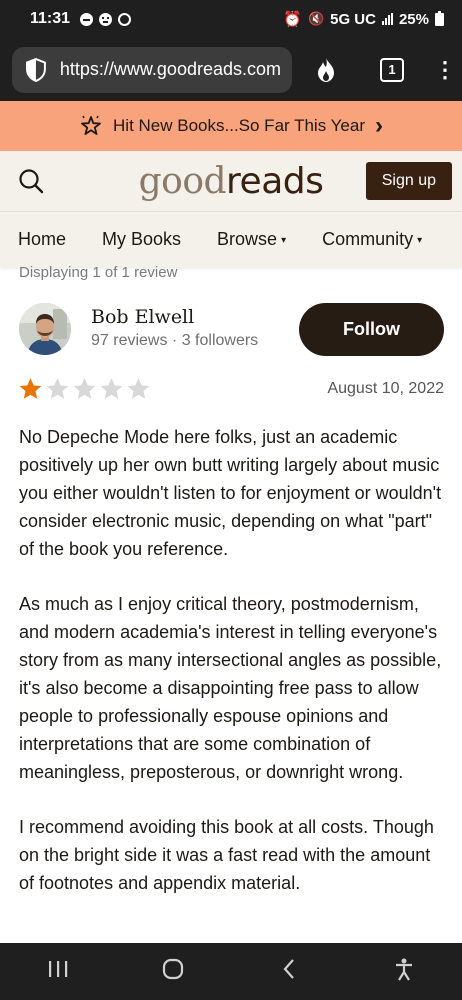  I want to click on main-nav: Home My Books Browse ▾ Community ▾, so click(231, 239).